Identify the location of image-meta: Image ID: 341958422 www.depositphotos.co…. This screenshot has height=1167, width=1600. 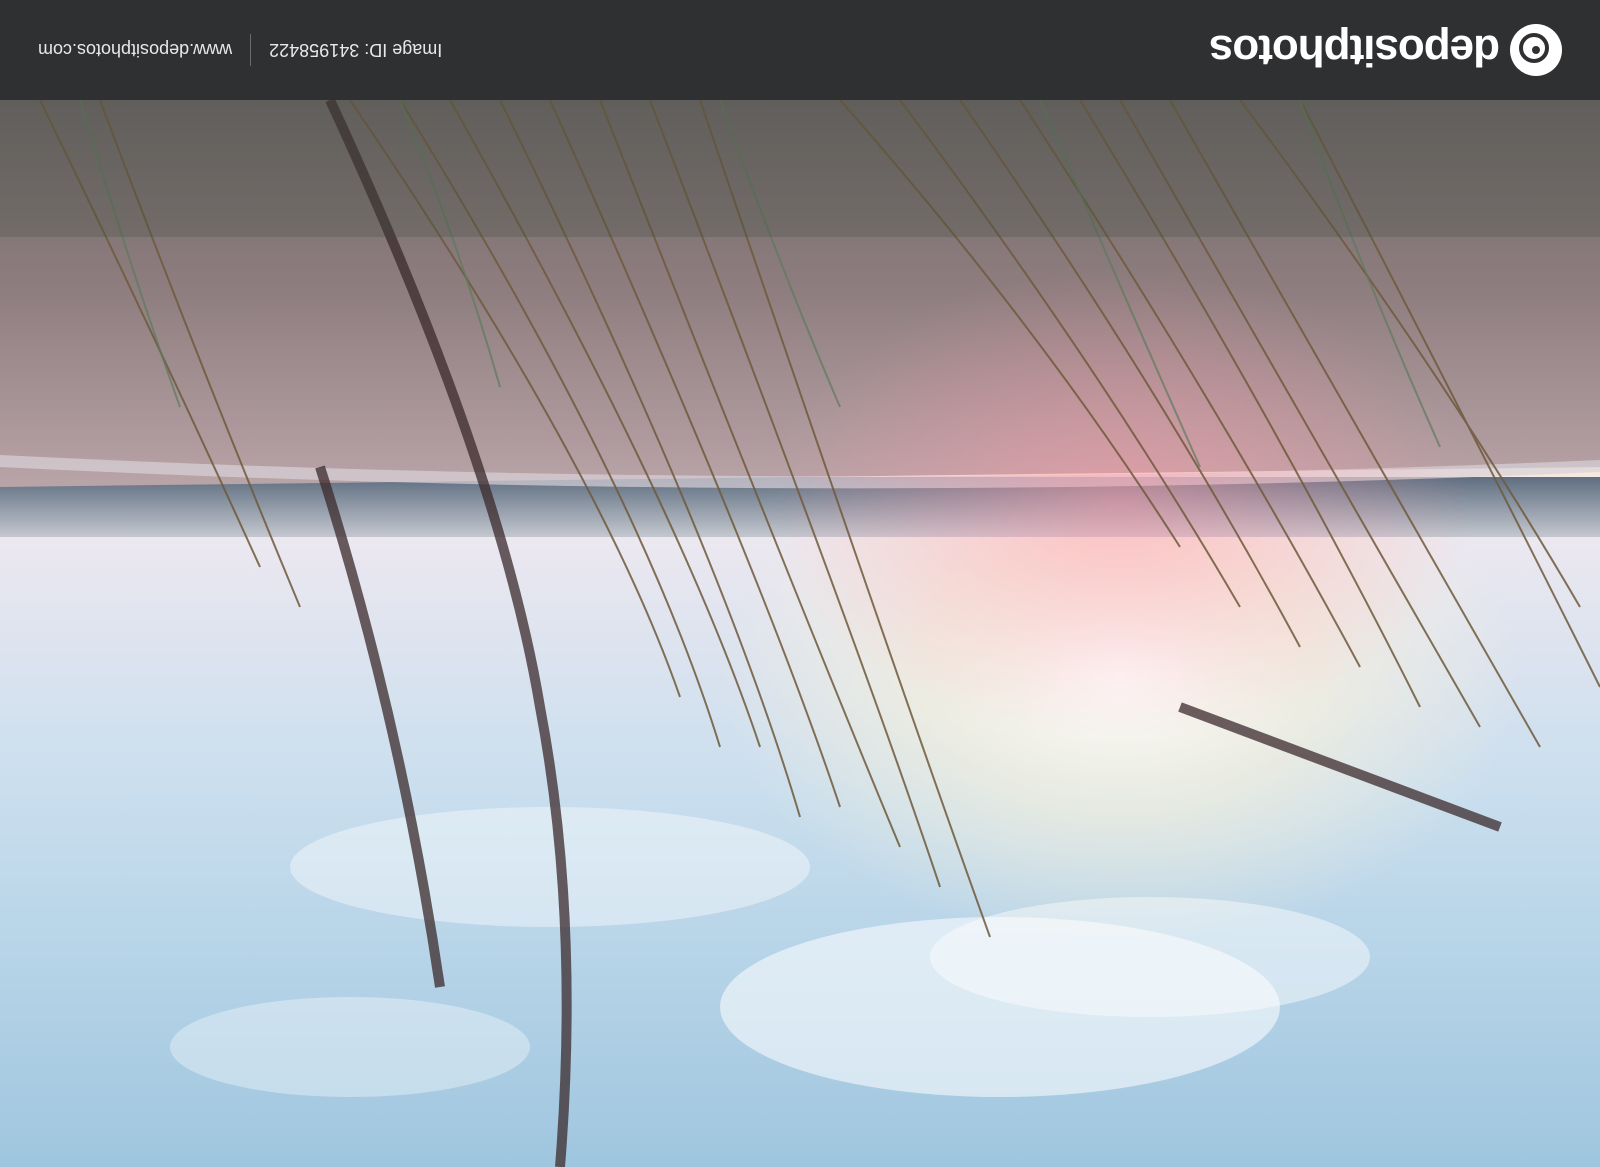
(240, 50).